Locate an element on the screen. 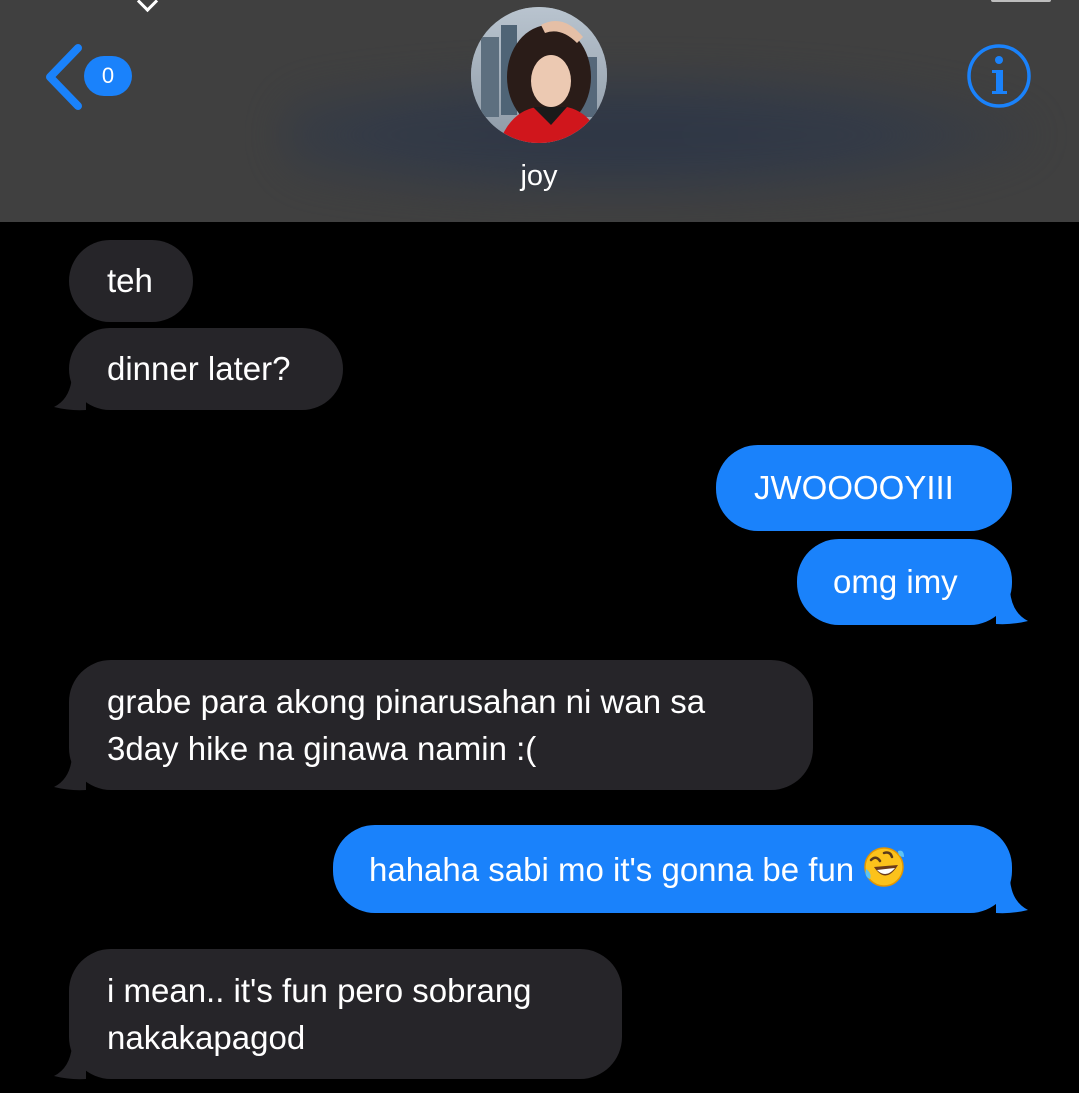 Image resolution: width=1079 pixels, height=1093 pixels. received-message-bubble: teh is located at coordinates (131, 281).